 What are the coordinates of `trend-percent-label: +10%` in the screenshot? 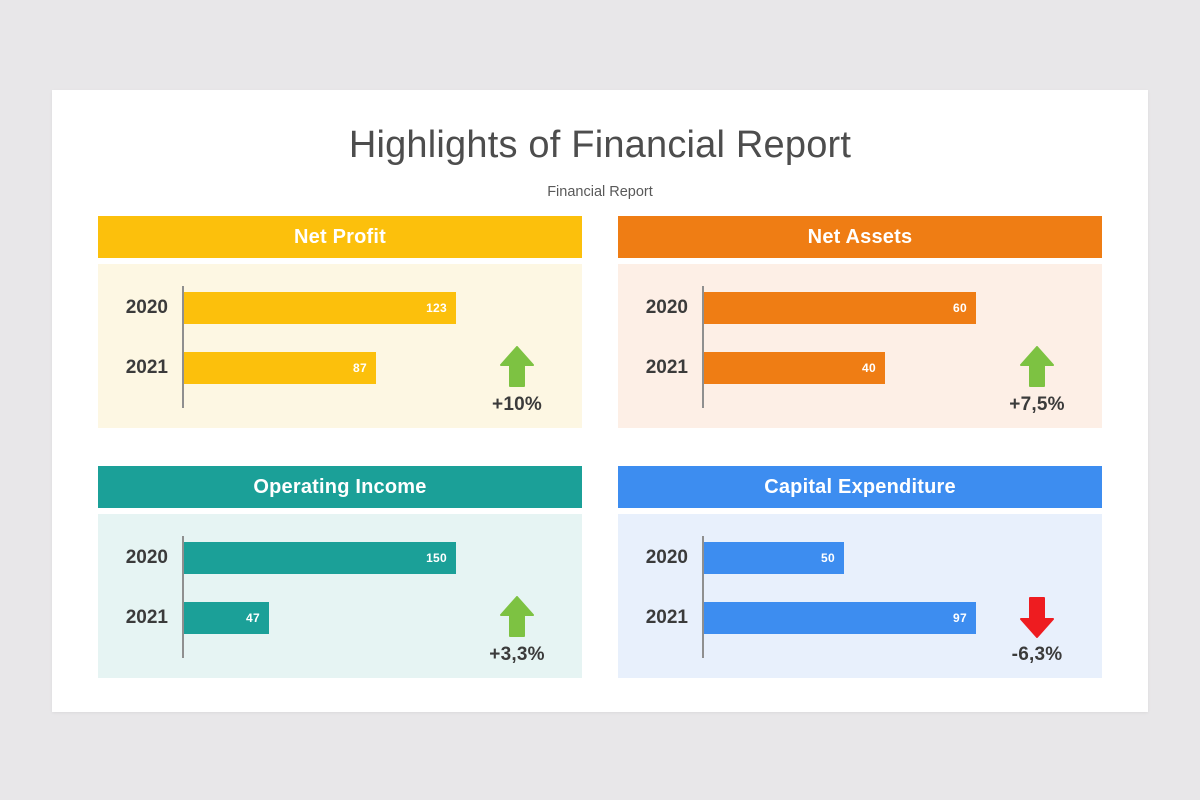 It's located at (517, 404).